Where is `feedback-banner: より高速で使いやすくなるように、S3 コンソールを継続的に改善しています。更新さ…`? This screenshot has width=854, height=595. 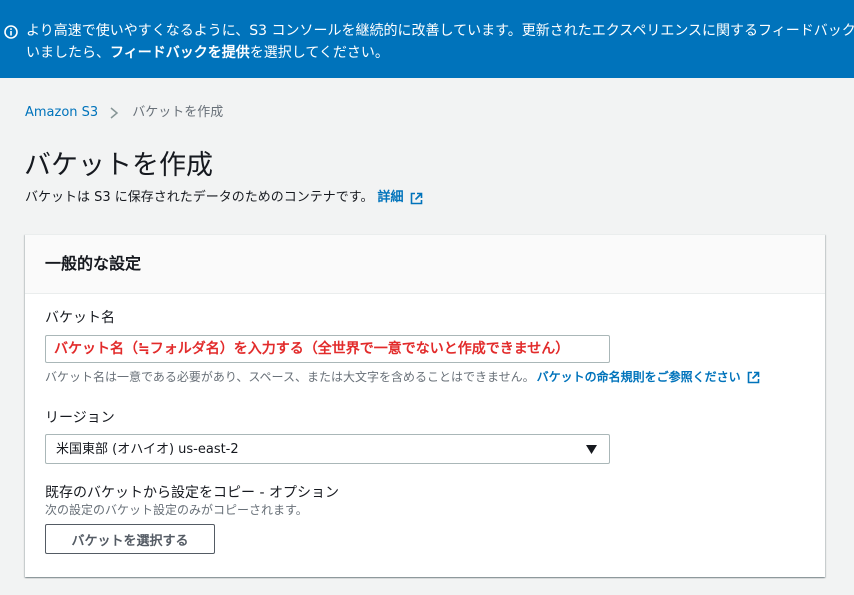
feedback-banner: より高速で使いやすくなるように、S3 コンソールを継続的に改善しています。更新さ… is located at coordinates (427, 39).